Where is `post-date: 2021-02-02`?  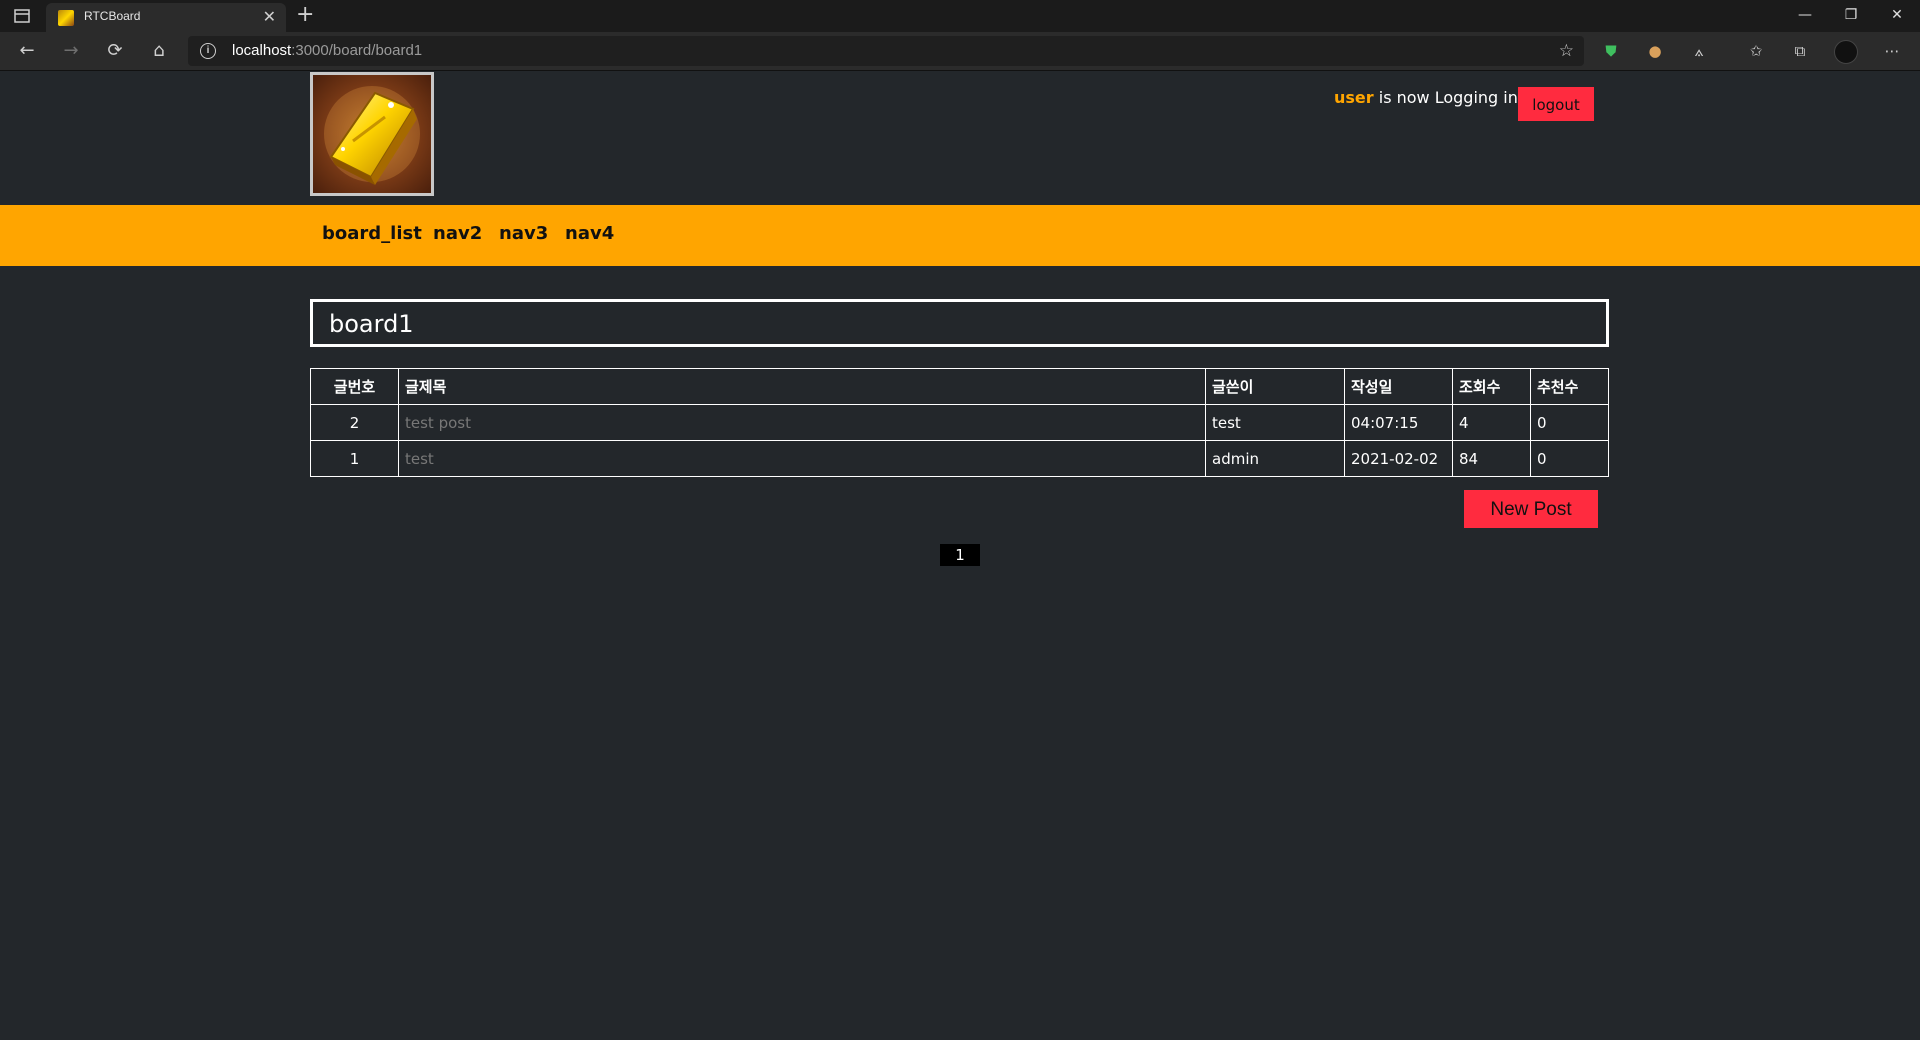 post-date: 2021-02-02 is located at coordinates (1398, 458).